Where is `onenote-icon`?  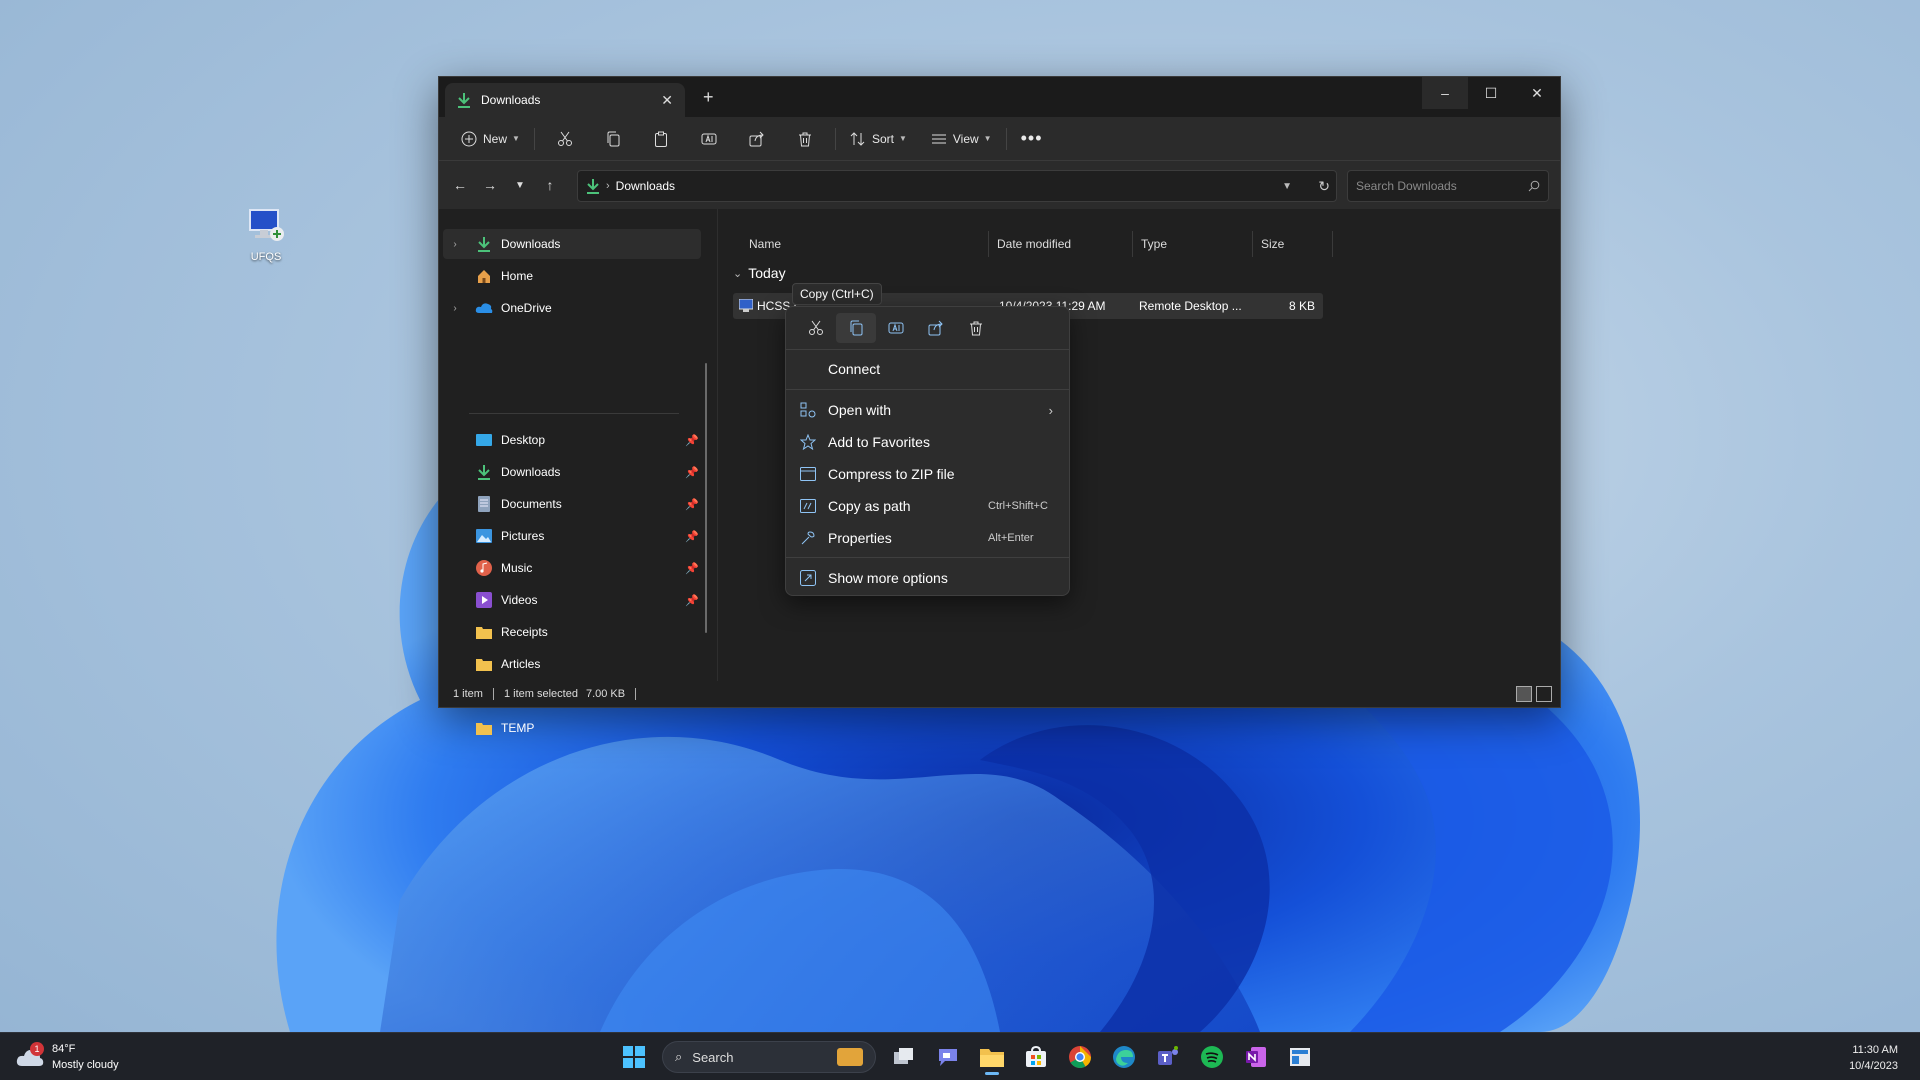 onenote-icon is located at coordinates (1256, 1057).